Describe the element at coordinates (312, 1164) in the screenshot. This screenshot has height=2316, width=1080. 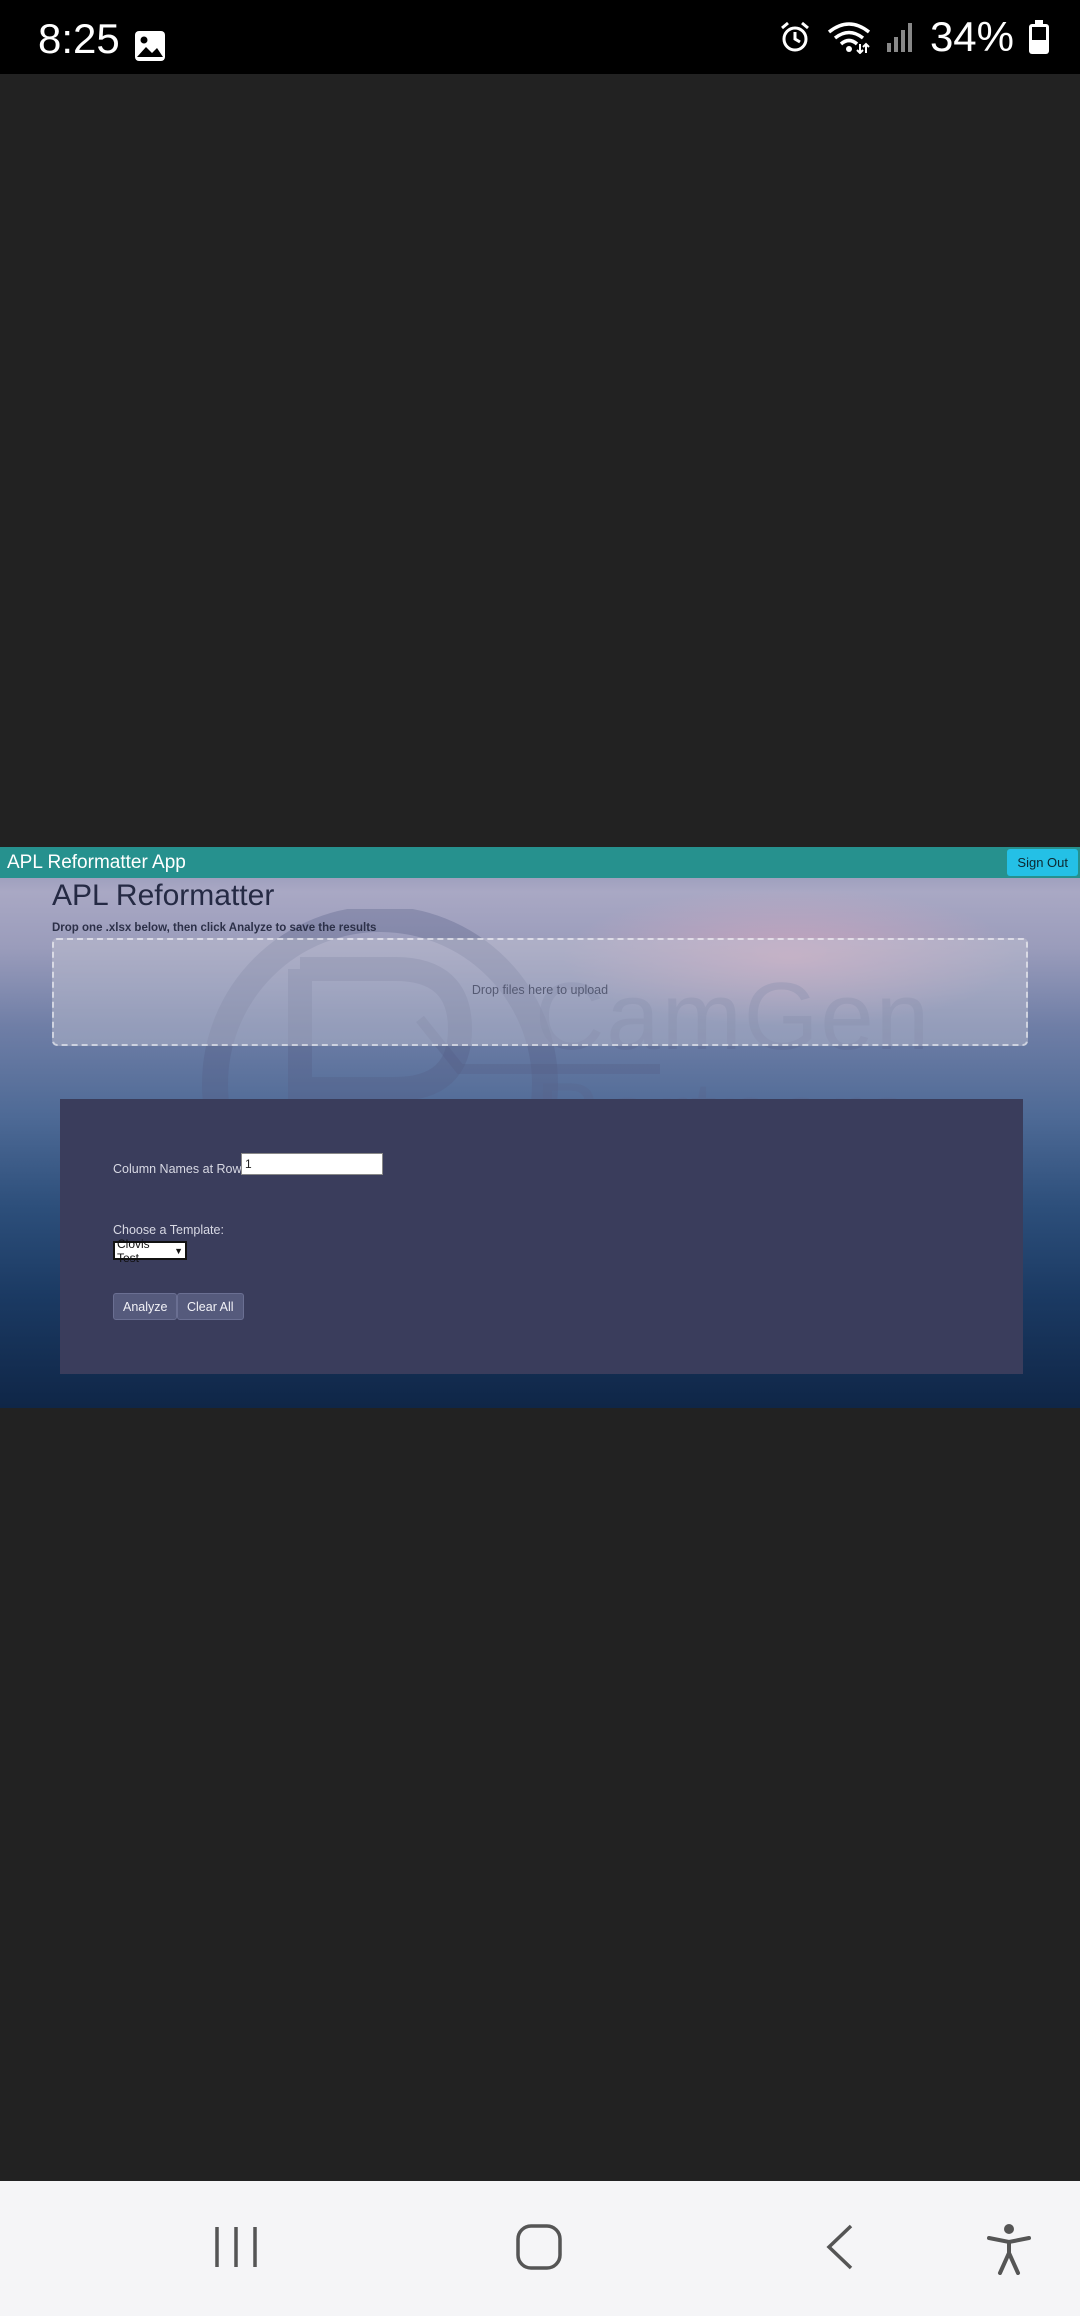
I see `column-row-input` at that location.